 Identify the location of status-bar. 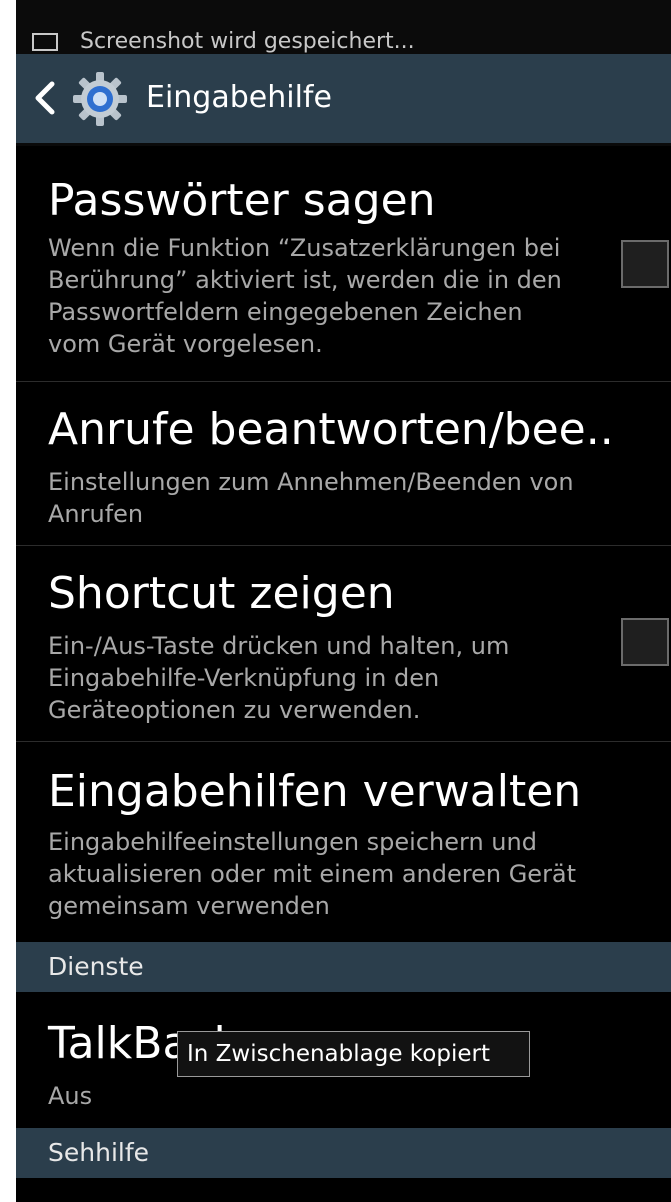
(343, 15).